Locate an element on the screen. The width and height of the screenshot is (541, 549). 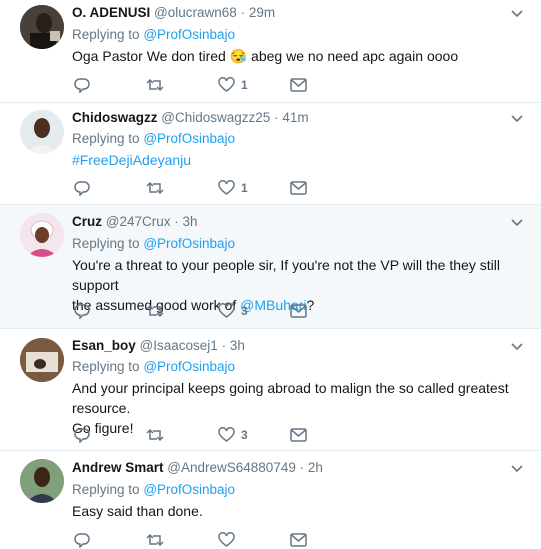
timestamp: 41m is located at coordinates (295, 117).